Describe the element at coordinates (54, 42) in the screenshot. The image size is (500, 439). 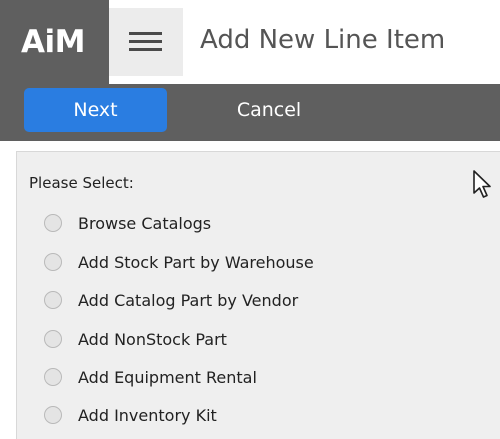
I see `aim-logo: AiM` at that location.